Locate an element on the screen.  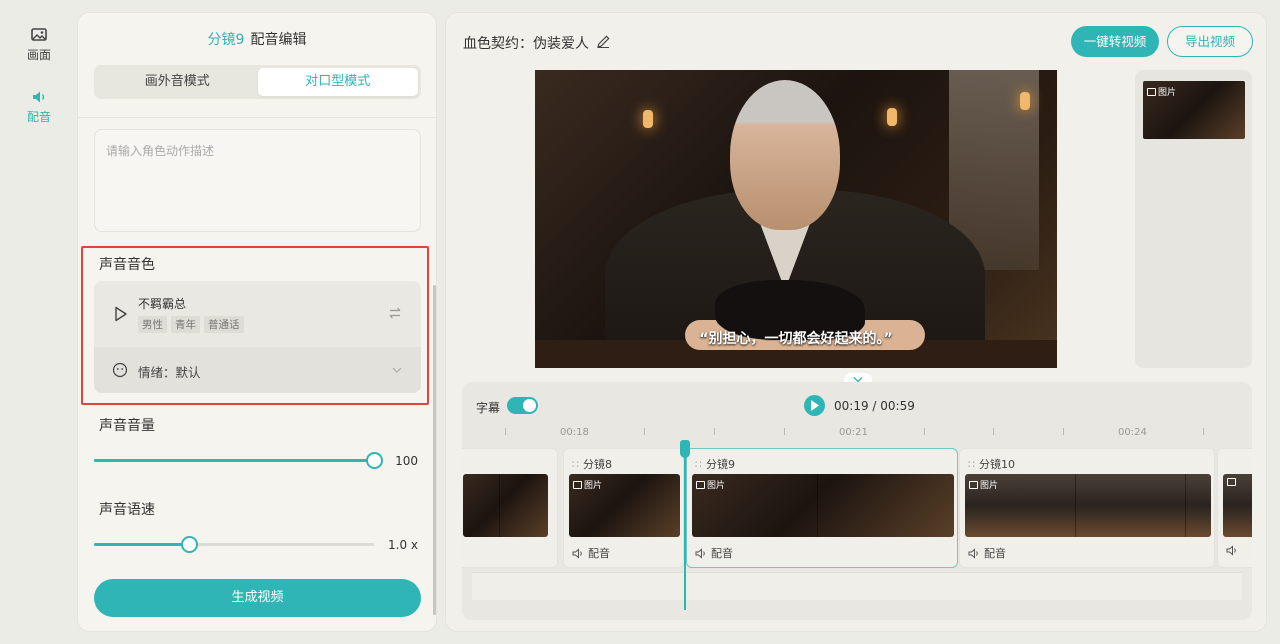
ruler-label: 00:21 is located at coordinates (853, 432).